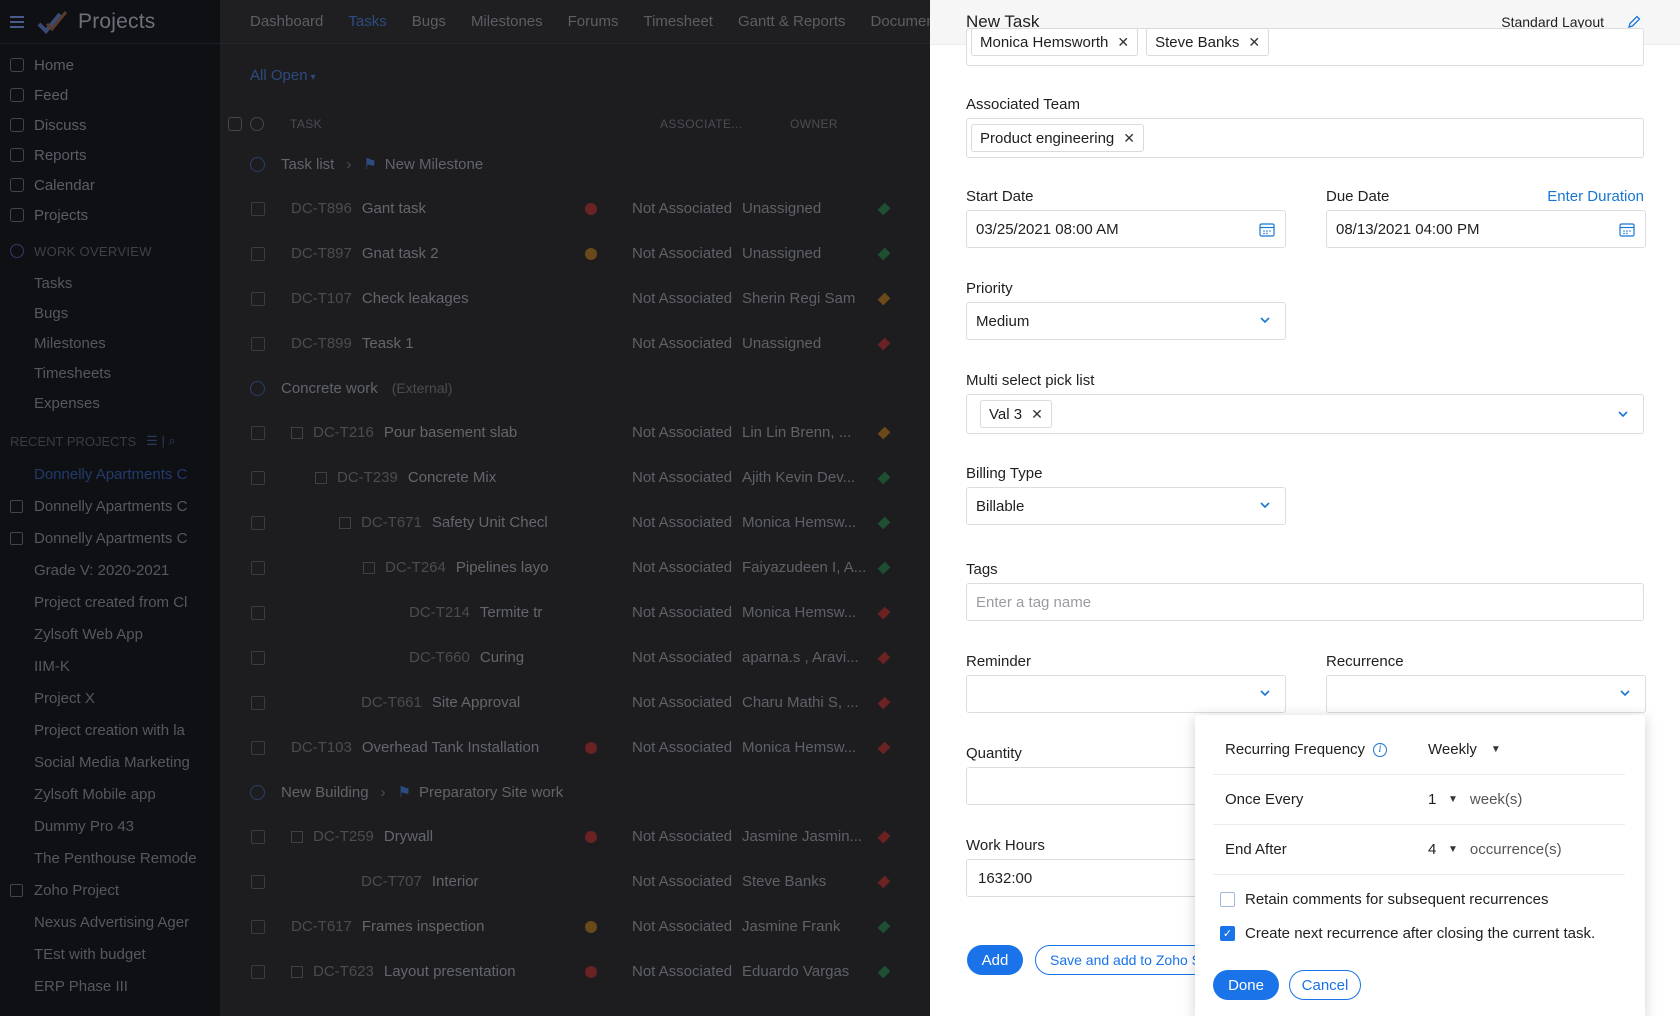 The image size is (1680, 1016). I want to click on task-id: DC-T216, so click(343, 432).